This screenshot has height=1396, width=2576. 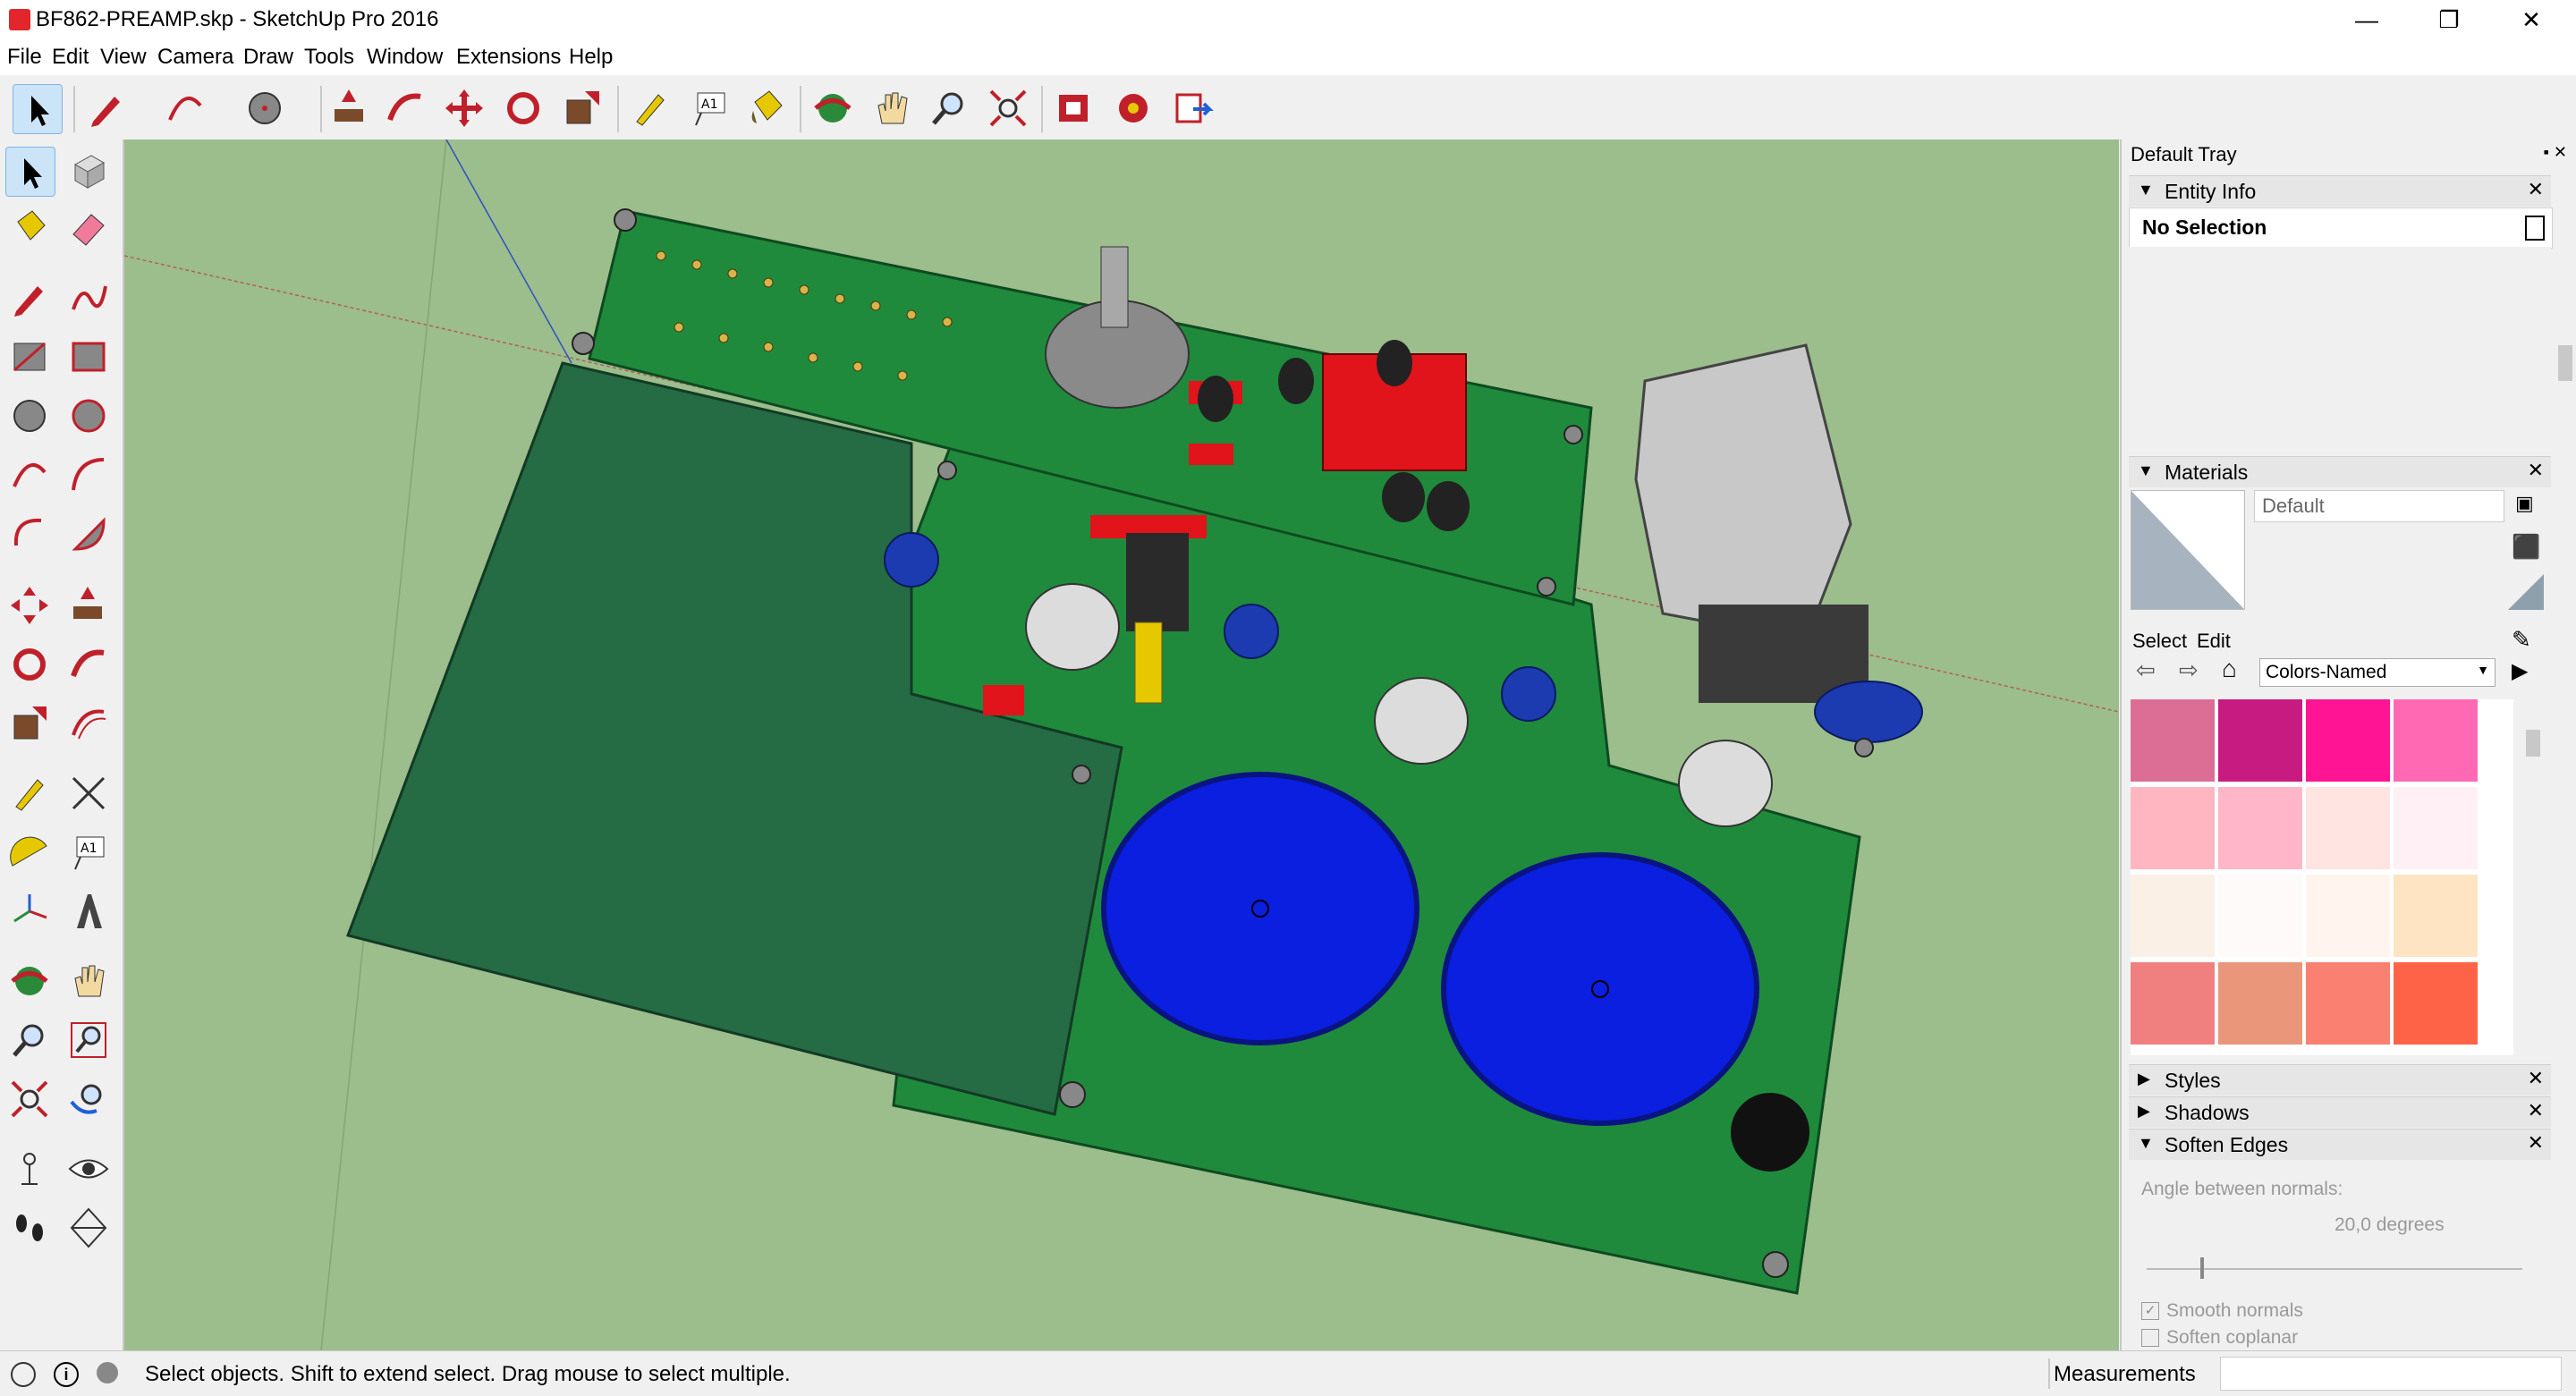 What do you see at coordinates (29, 852) in the screenshot?
I see `protractor-button` at bounding box center [29, 852].